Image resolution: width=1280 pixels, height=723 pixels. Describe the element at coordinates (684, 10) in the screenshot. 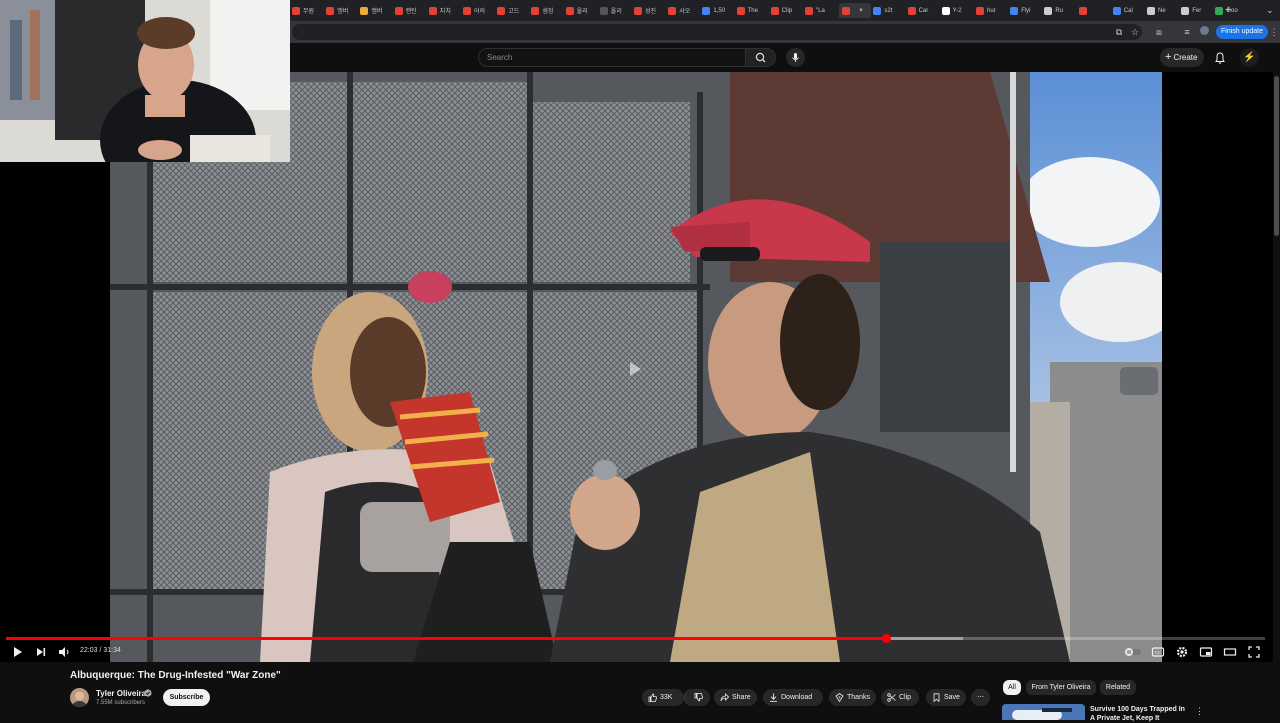

I see `browser-tab: 사오` at that location.